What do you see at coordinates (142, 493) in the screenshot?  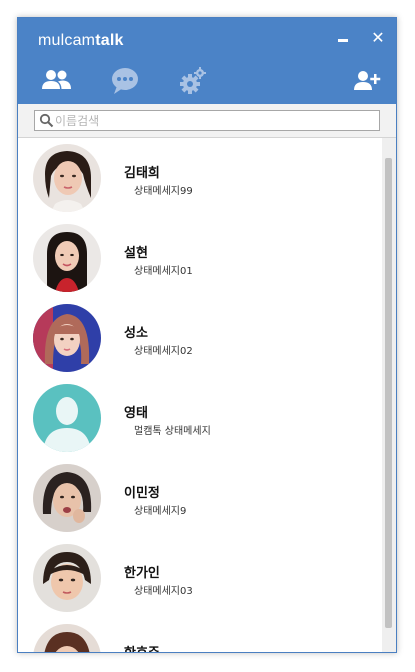 I see `friend-name: 이민정` at bounding box center [142, 493].